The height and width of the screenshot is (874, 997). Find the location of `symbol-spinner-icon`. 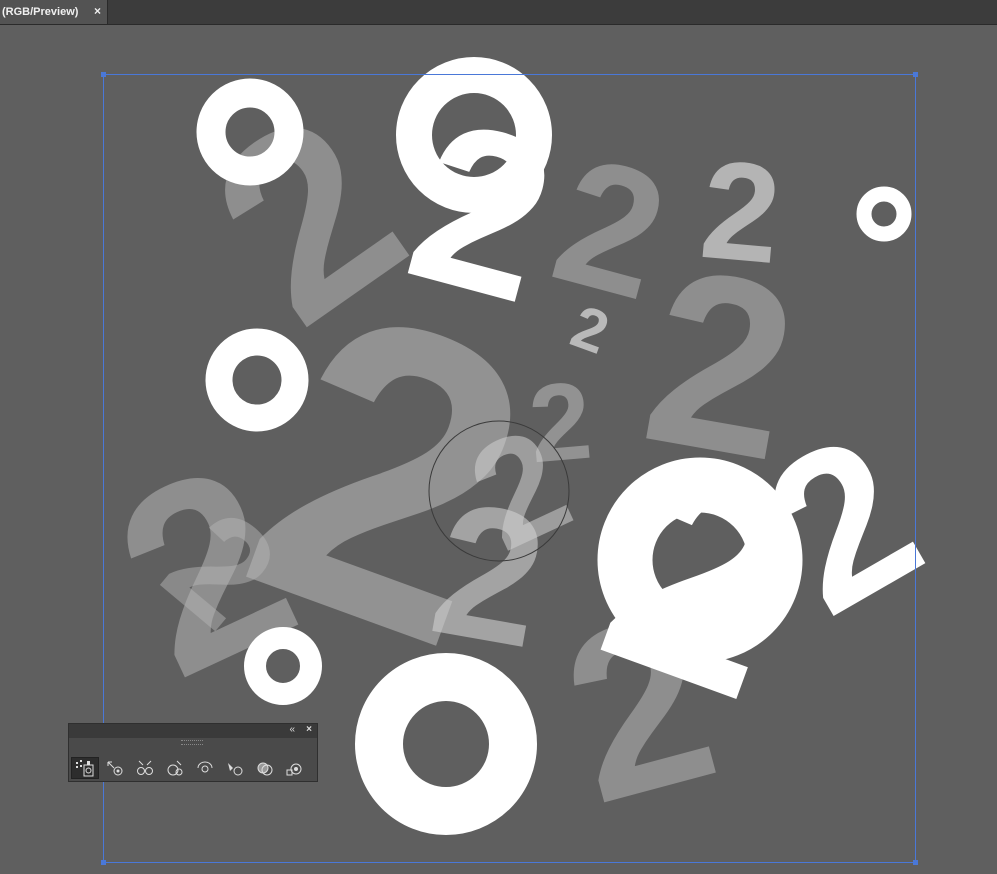

symbol-spinner-icon is located at coordinates (205, 767).